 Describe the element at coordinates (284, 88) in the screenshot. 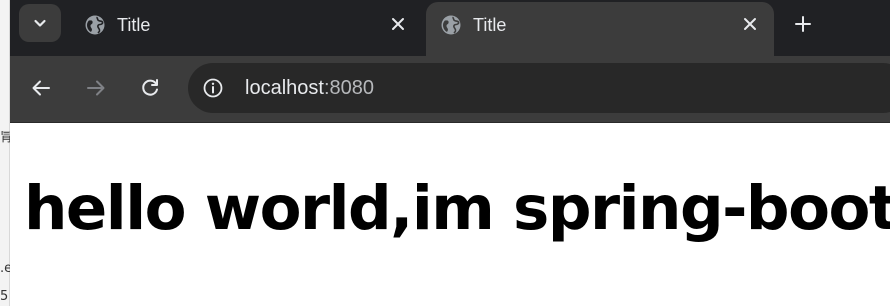

I see `url-host: localhost` at that location.